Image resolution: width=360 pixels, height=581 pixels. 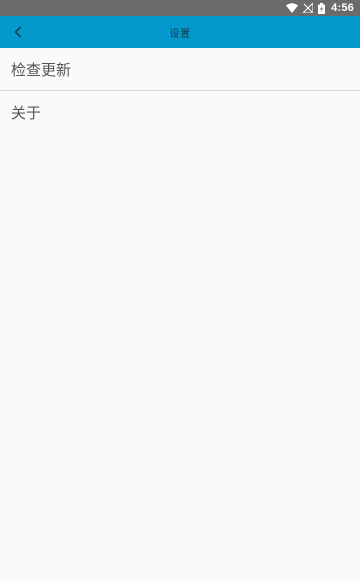 What do you see at coordinates (180, 8) in the screenshot?
I see `status-bar: 4:56` at bounding box center [180, 8].